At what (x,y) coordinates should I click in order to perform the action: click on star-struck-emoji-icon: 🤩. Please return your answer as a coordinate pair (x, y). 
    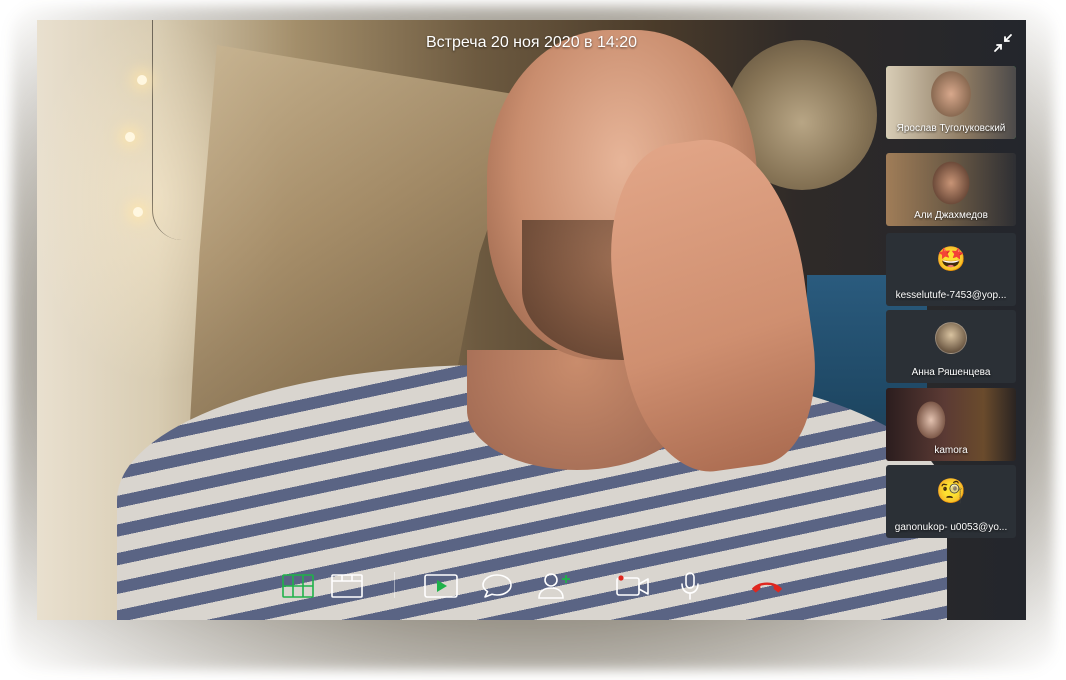
    Looking at the image, I should click on (951, 259).